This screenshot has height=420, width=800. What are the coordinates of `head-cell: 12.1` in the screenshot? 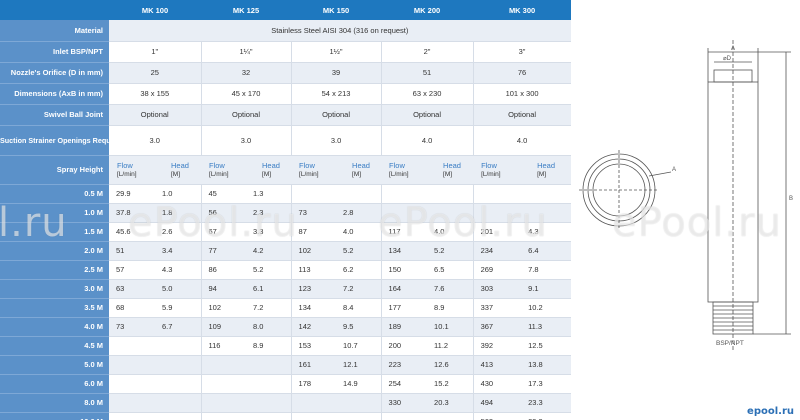 It's located at (359, 365).